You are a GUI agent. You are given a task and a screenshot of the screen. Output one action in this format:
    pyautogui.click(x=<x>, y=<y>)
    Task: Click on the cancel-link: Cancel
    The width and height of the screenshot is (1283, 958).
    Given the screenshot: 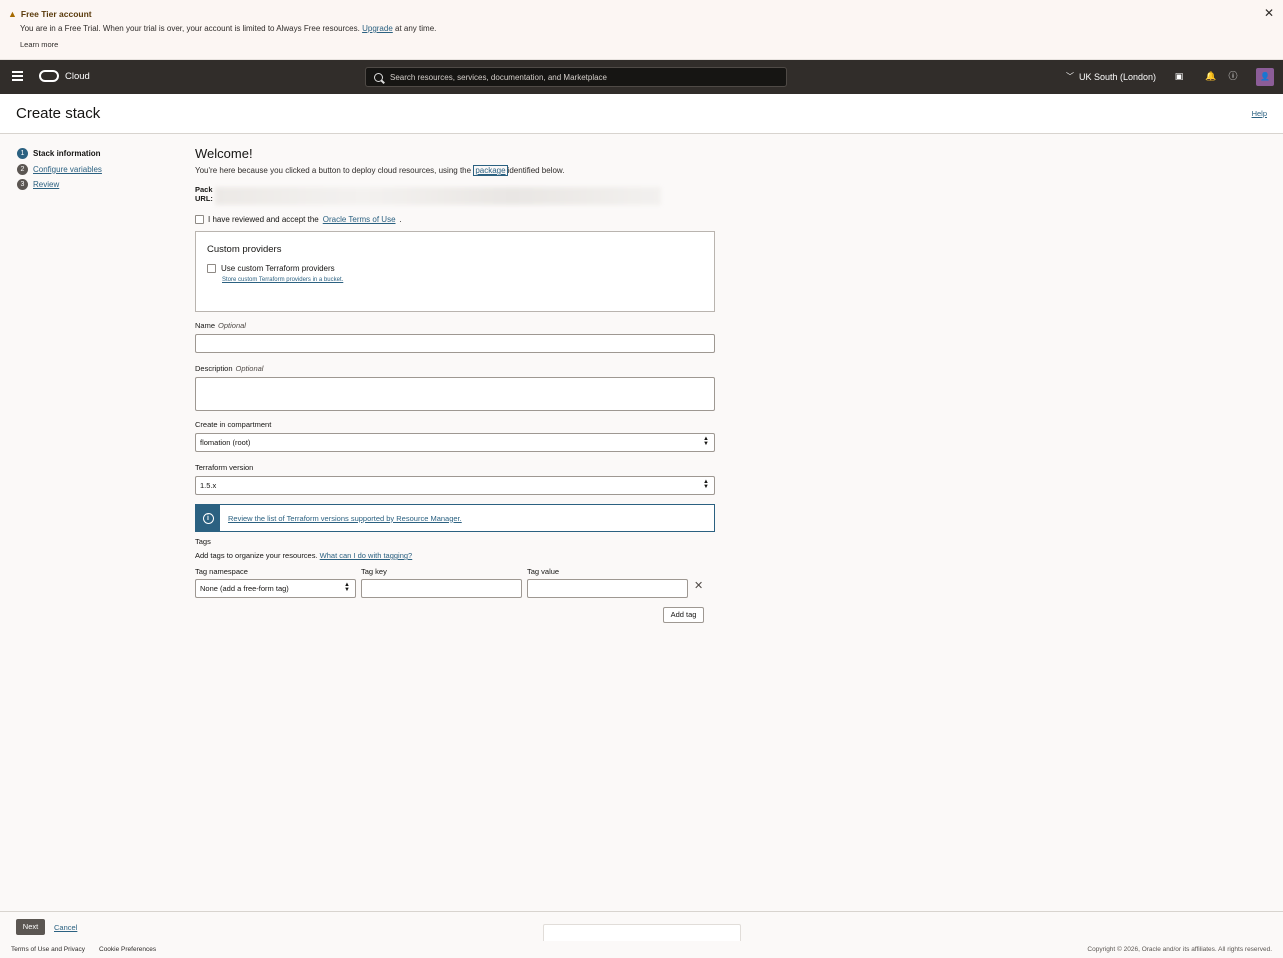 What is the action you would take?
    pyautogui.click(x=65, y=927)
    